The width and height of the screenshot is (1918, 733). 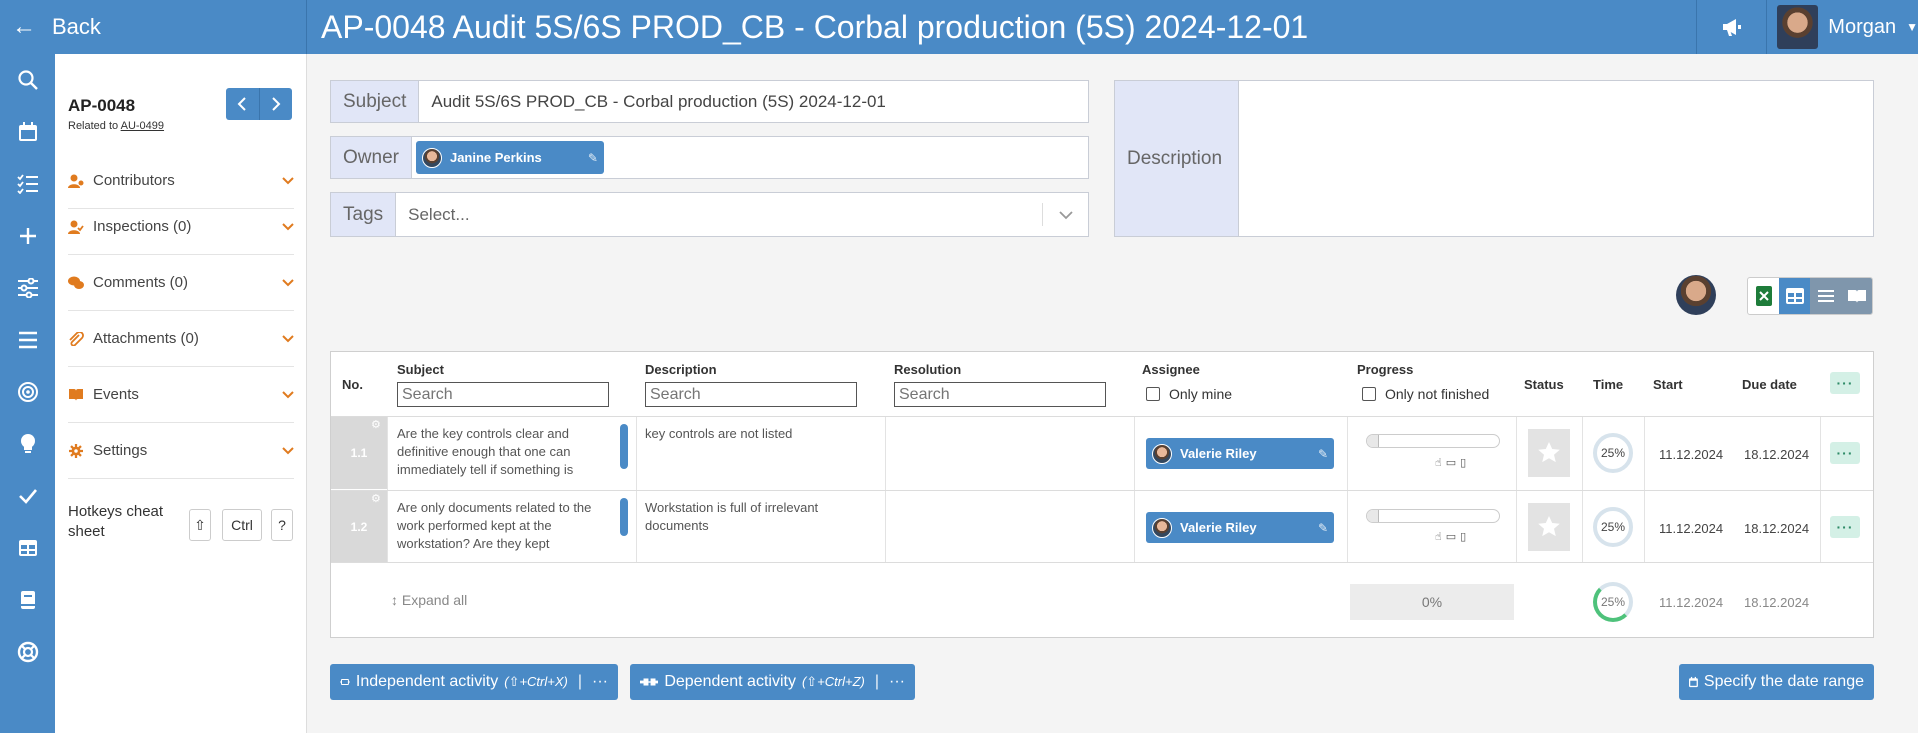 I want to click on nav-done, so click(x=27, y=496).